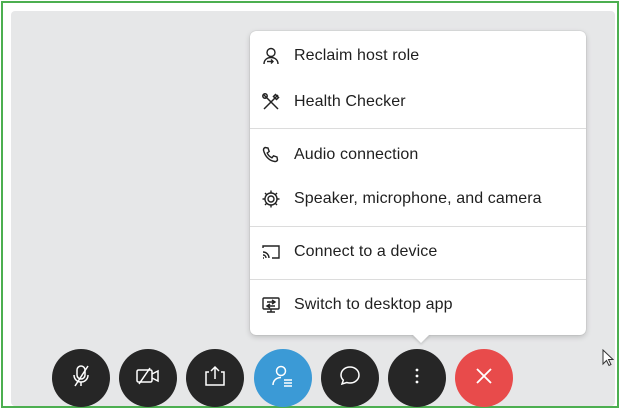 This screenshot has width=622, height=411. I want to click on share-icon, so click(215, 378).